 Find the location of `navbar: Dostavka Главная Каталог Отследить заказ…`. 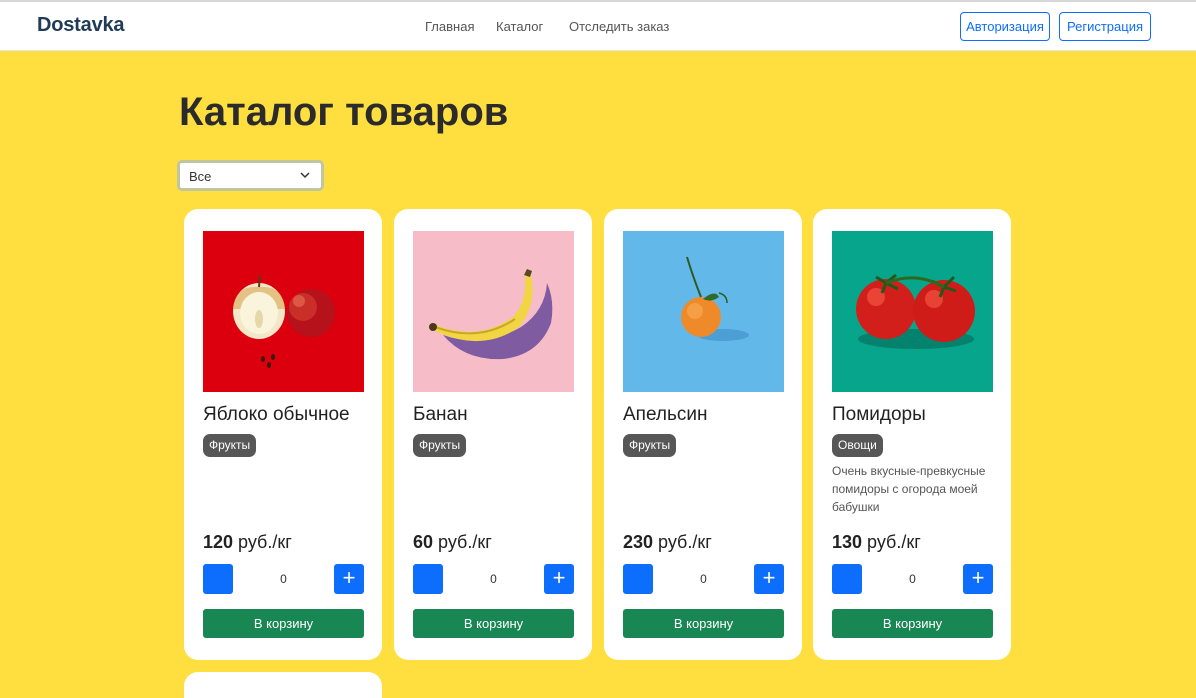

navbar: Dostavka Главная Каталог Отследить заказ… is located at coordinates (598, 26).